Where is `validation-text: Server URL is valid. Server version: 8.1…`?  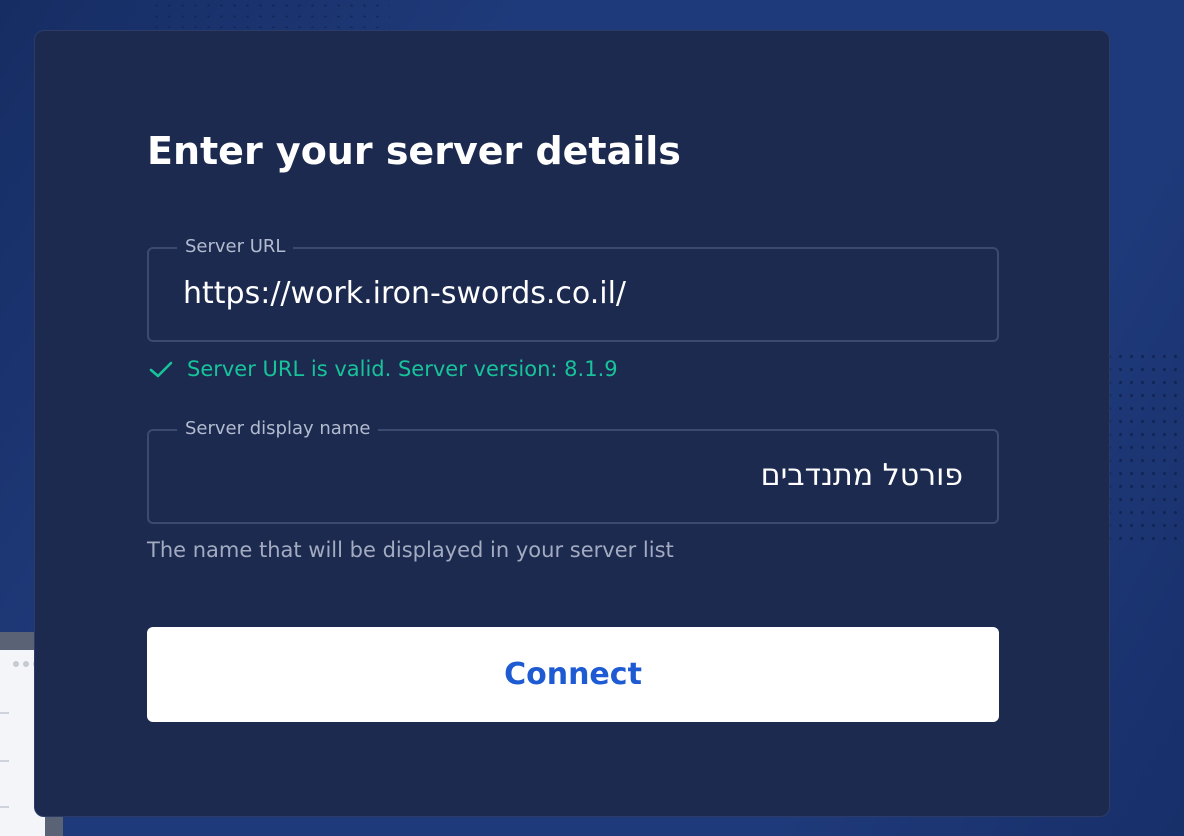 validation-text: Server URL is valid. Server version: 8.1… is located at coordinates (402, 369).